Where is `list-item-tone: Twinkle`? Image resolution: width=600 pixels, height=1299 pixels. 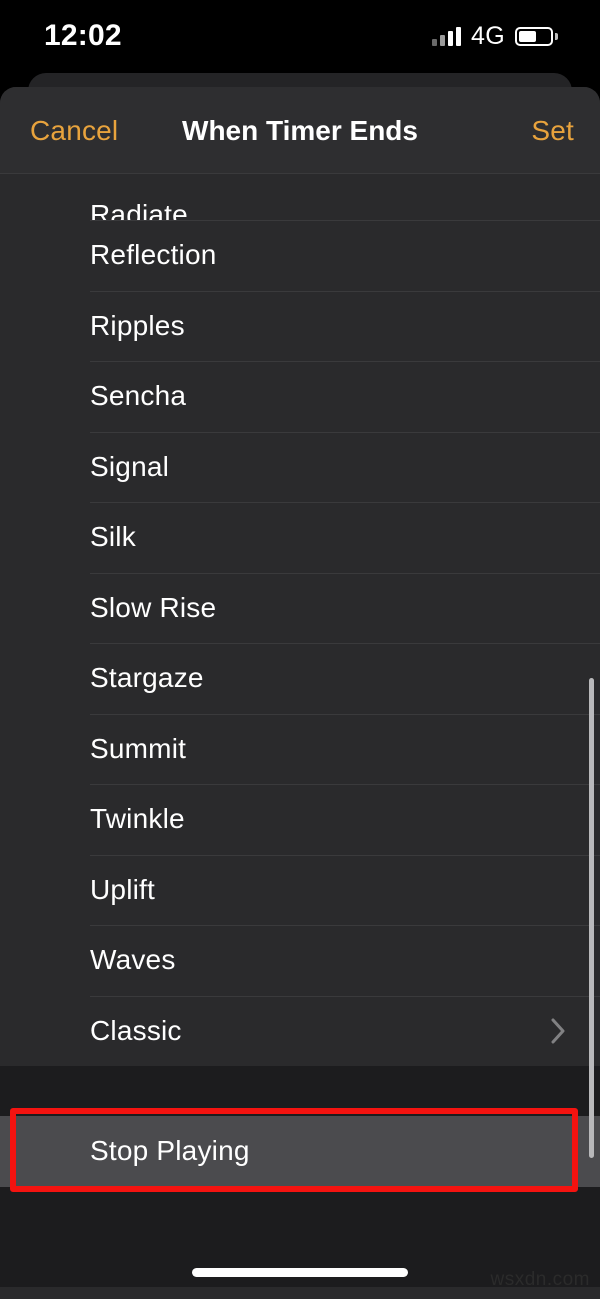
list-item-tone: Twinkle is located at coordinates (300, 819).